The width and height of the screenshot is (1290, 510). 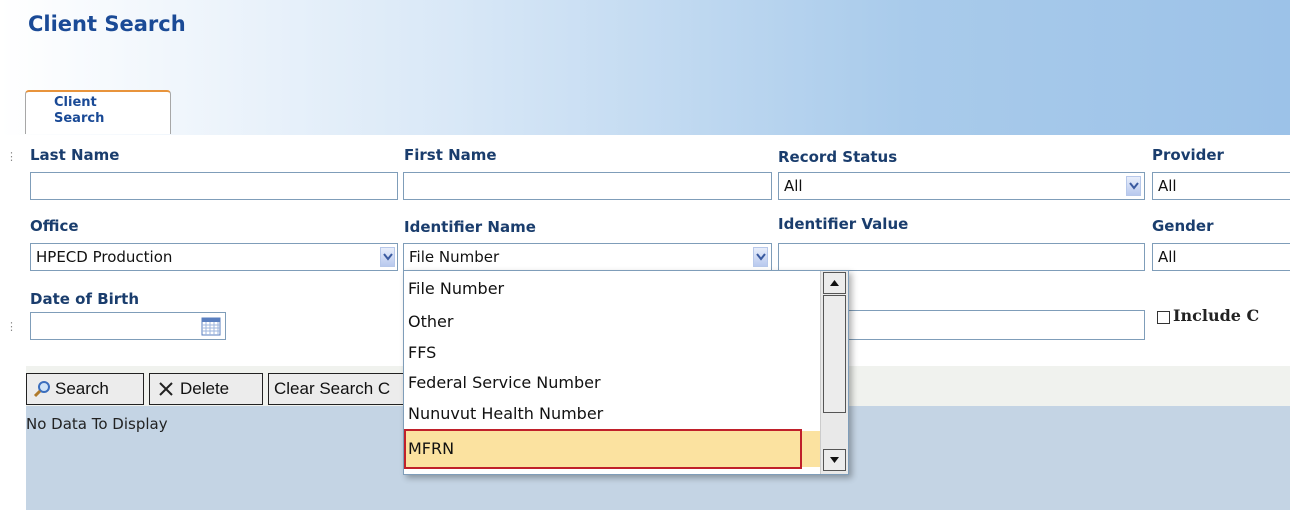 I want to click on identifier-value-label: Identifier Value, so click(x=843, y=224).